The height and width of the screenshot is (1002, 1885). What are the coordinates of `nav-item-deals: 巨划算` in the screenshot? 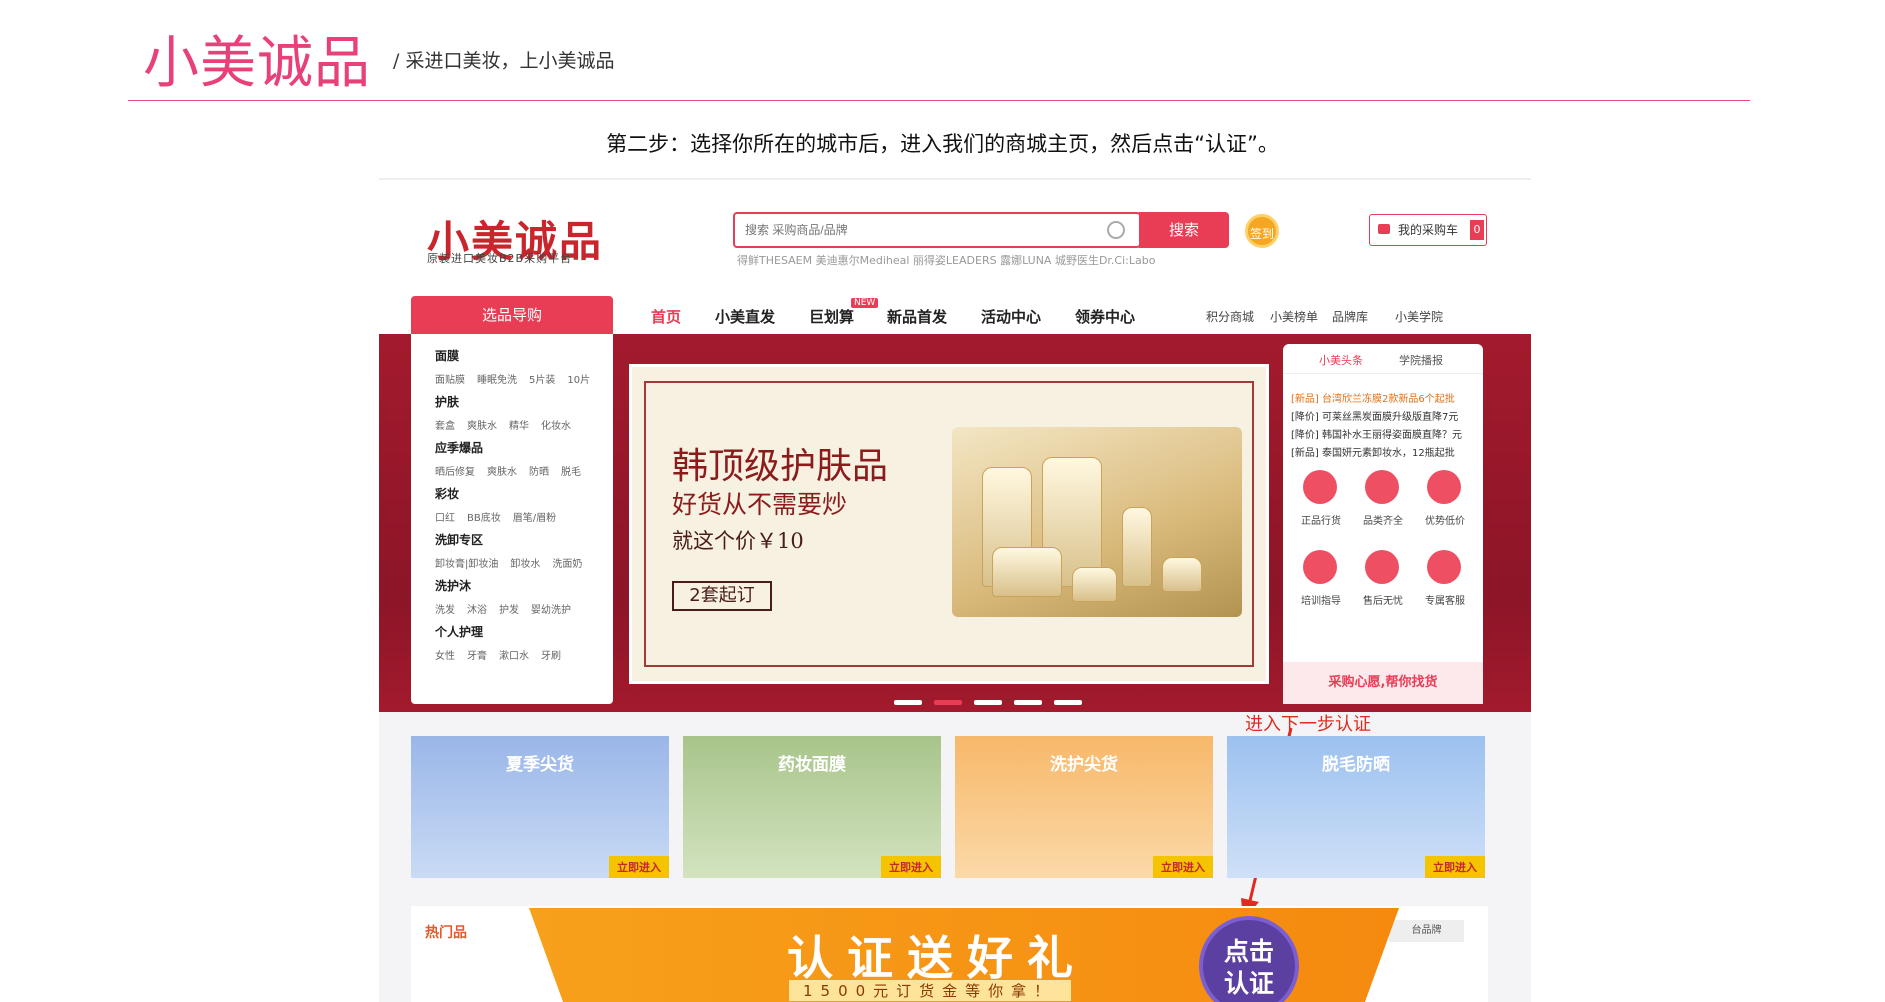 It's located at (831, 316).